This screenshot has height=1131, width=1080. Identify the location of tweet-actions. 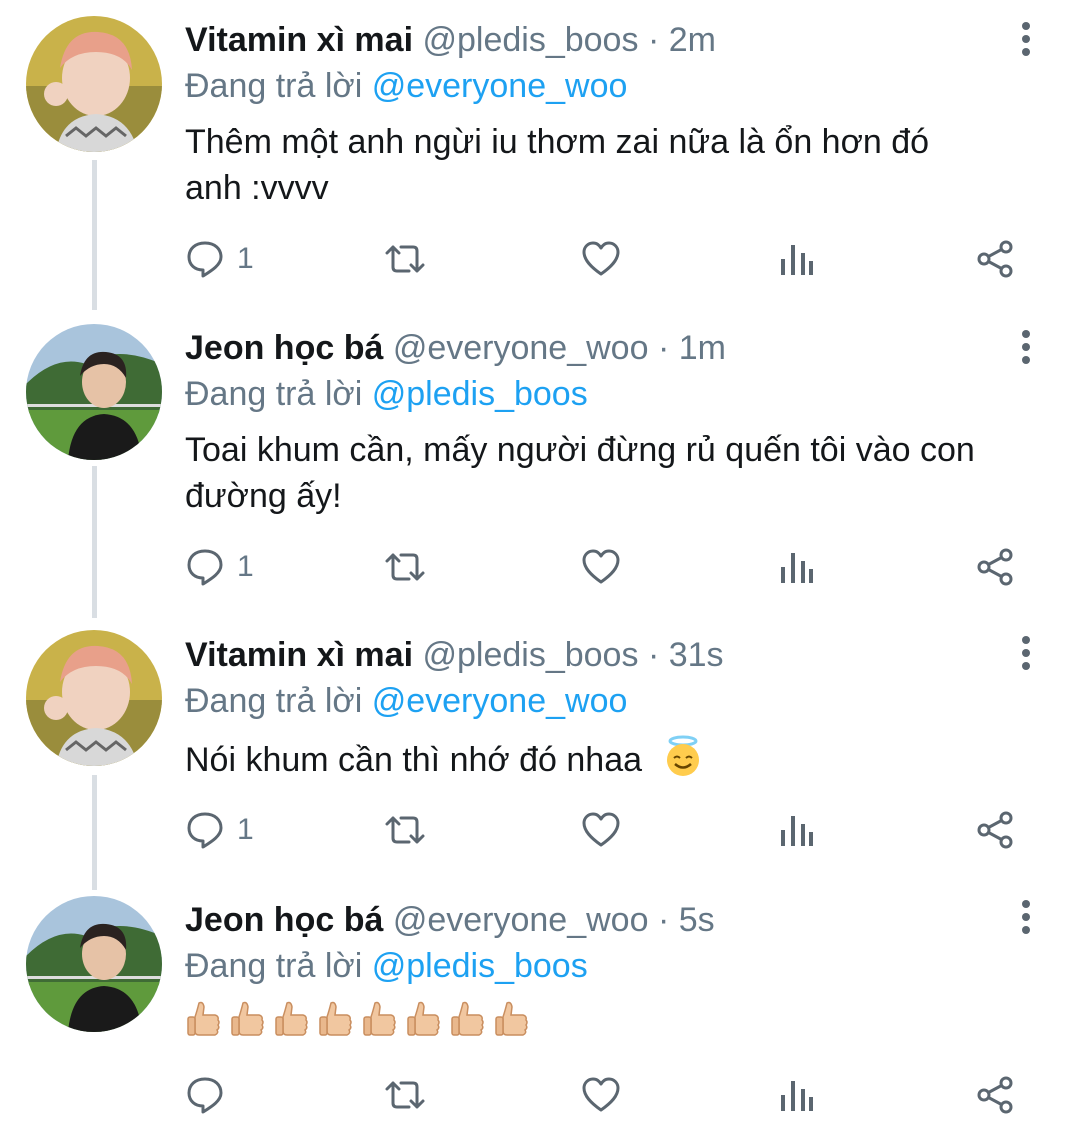
(602, 1095).